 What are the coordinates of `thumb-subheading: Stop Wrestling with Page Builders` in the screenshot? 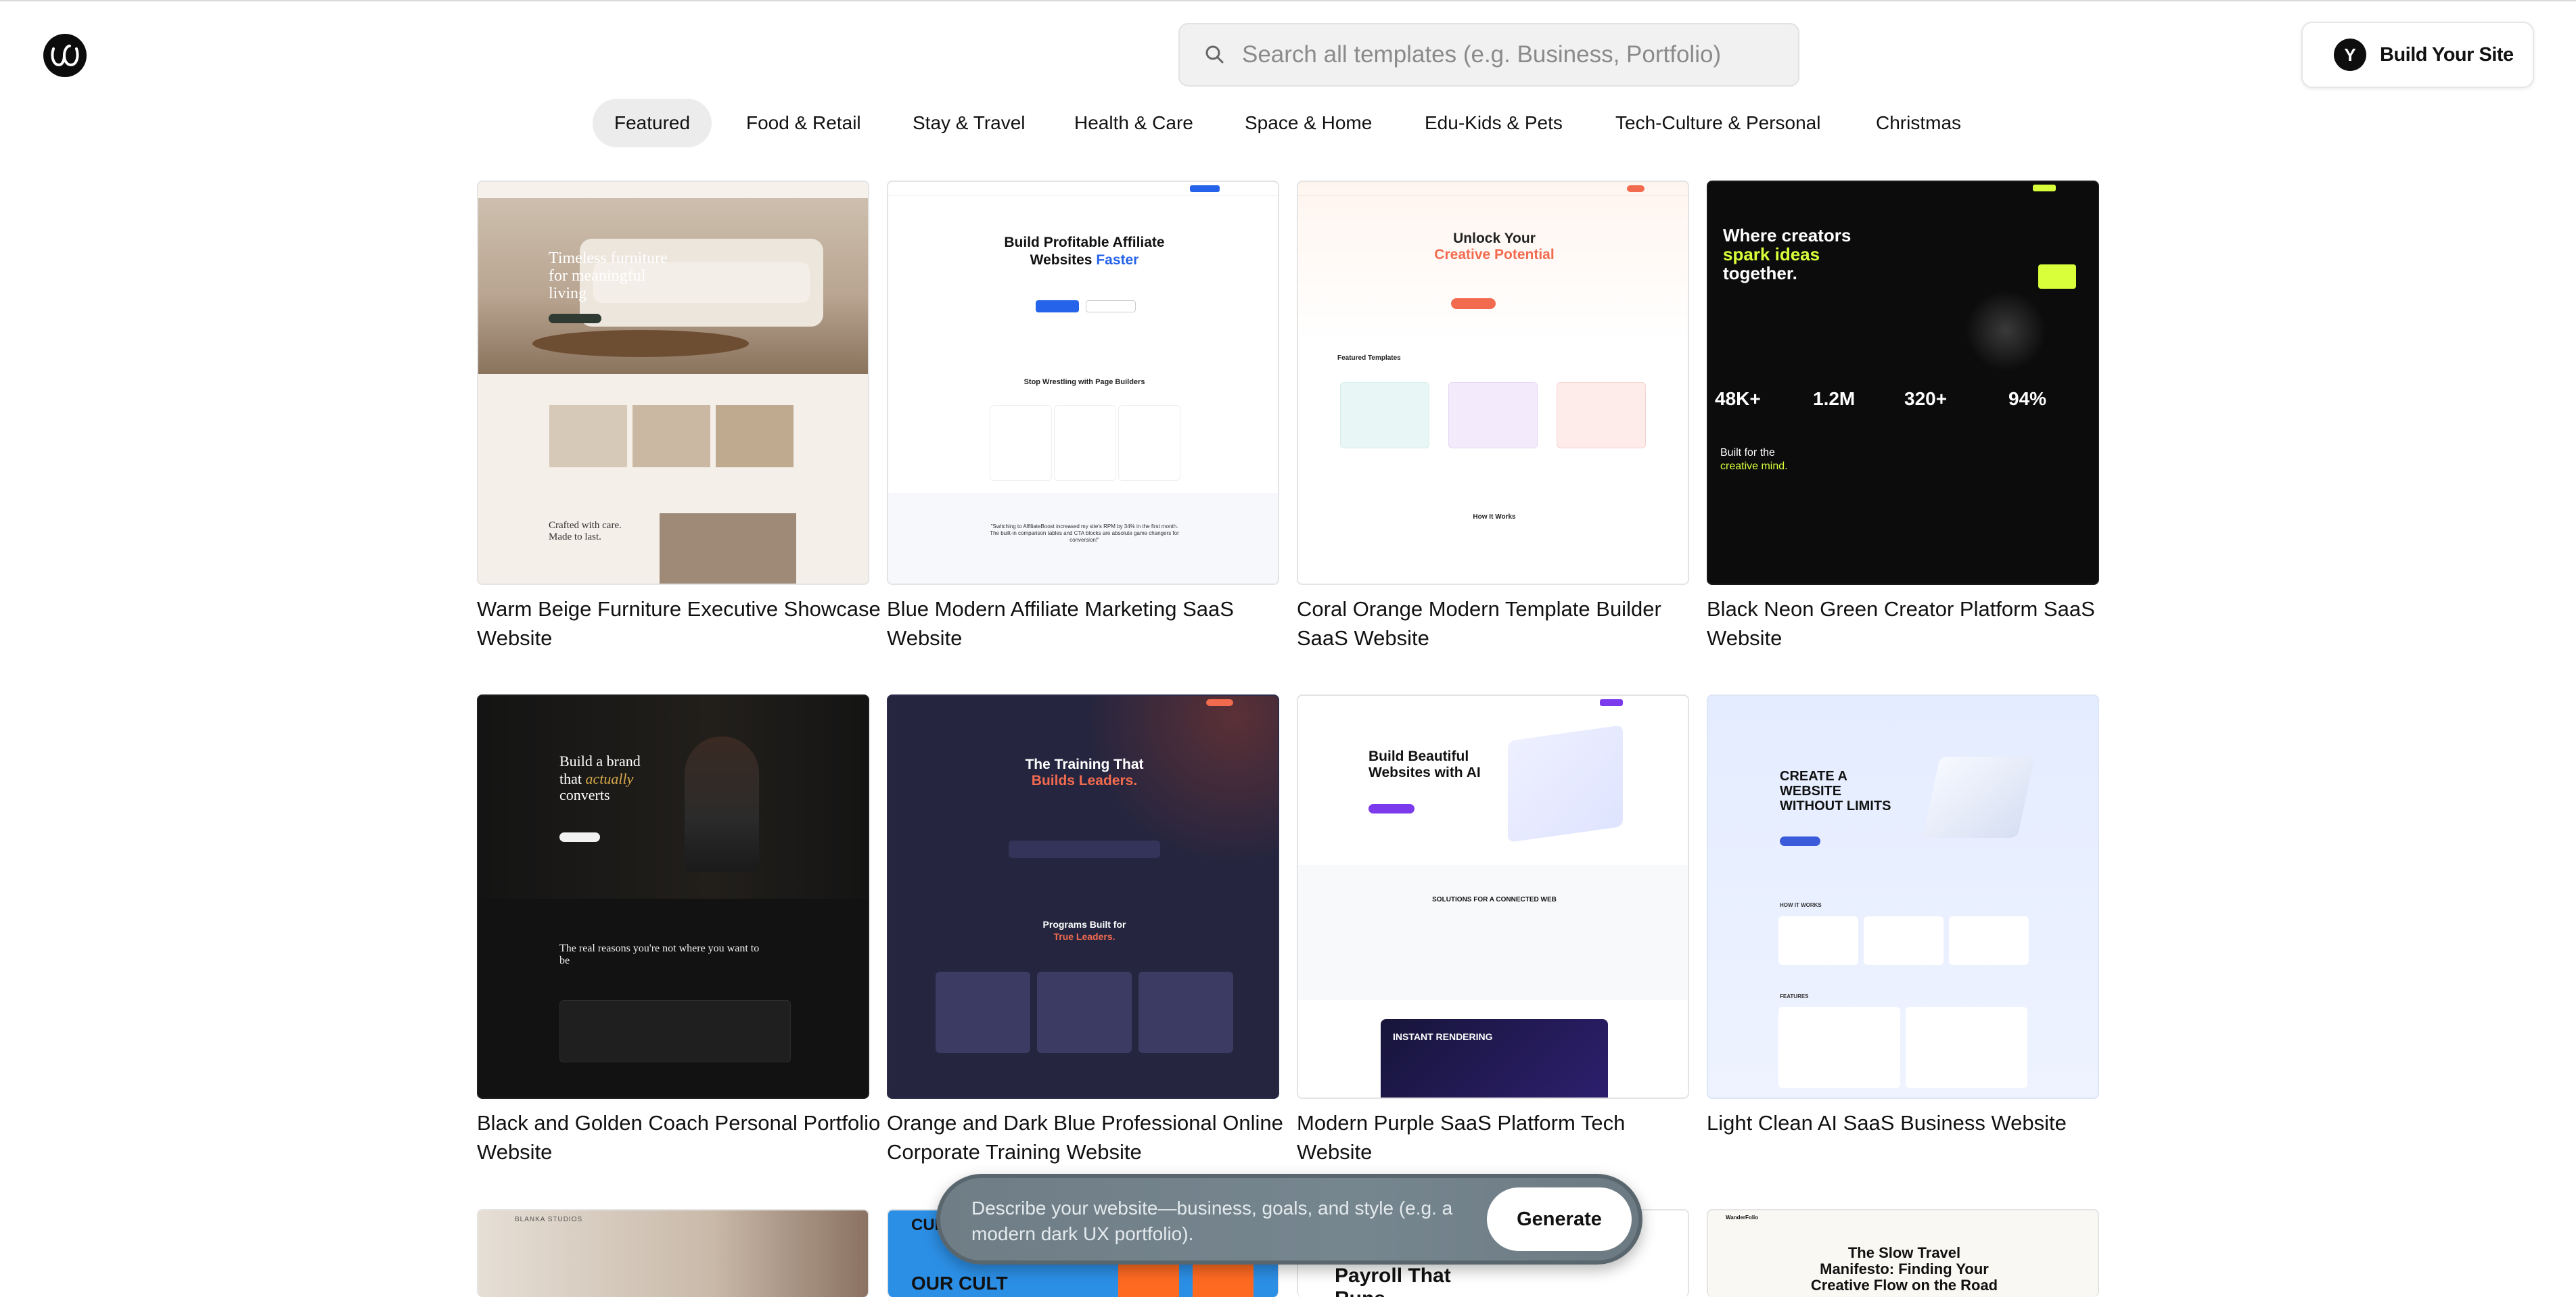 It's located at (1084, 382).